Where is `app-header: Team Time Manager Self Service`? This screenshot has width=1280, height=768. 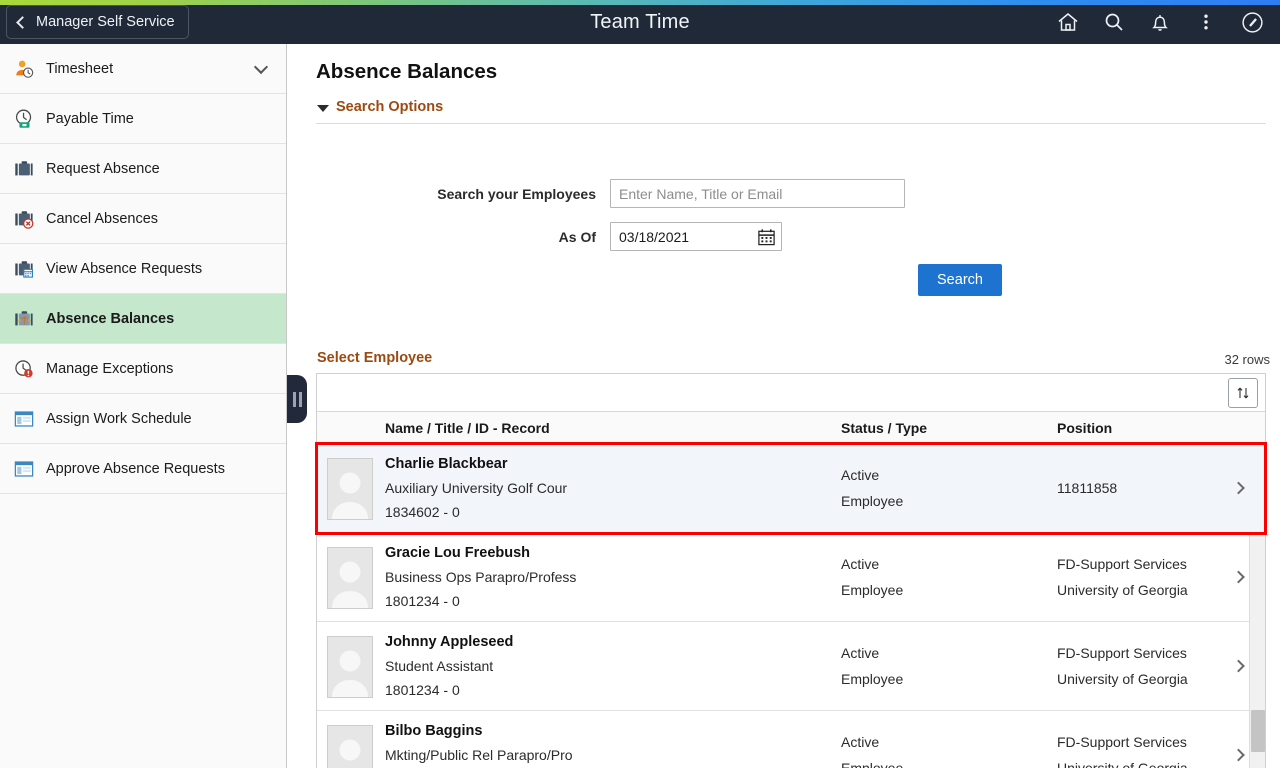 app-header: Team Time Manager Self Service is located at coordinates (640, 22).